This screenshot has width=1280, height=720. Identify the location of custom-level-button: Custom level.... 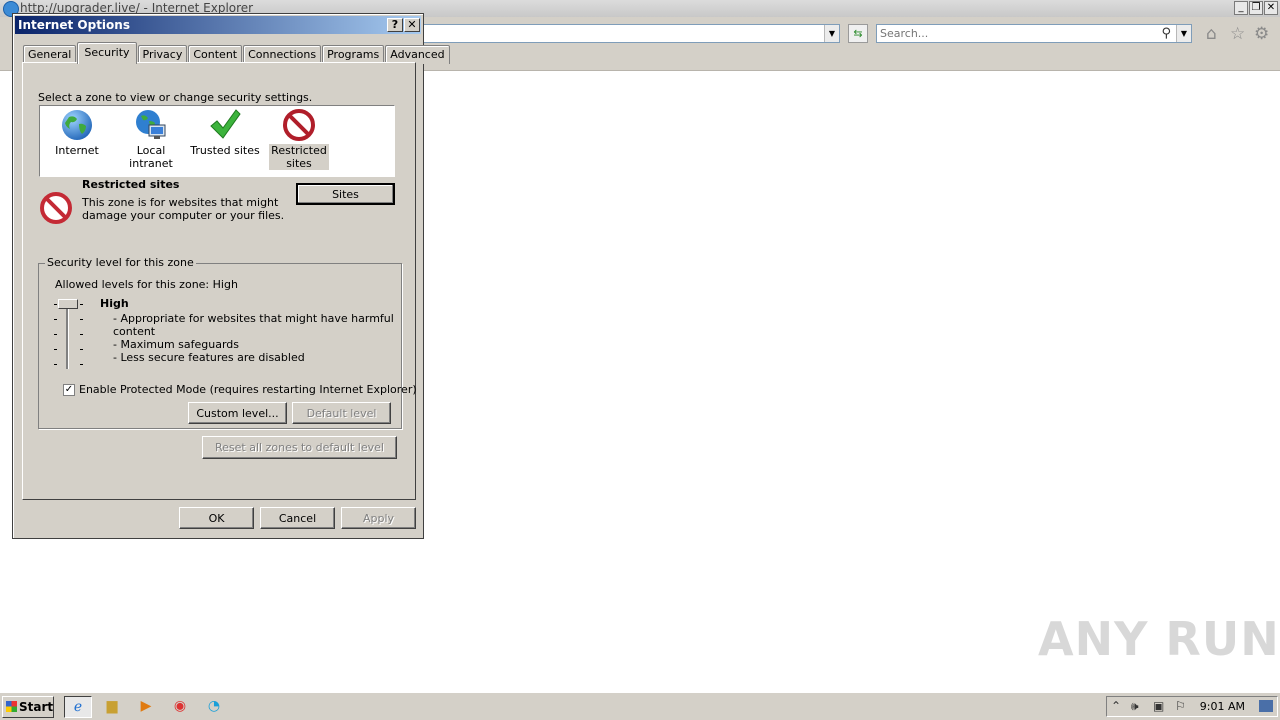
(237, 413).